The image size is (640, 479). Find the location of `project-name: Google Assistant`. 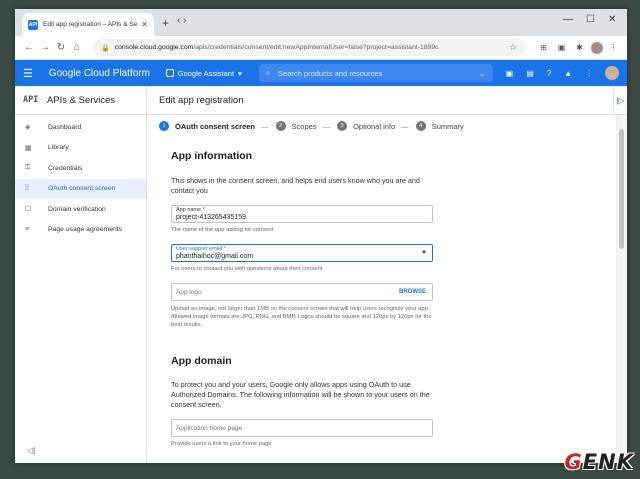

project-name: Google Assistant is located at coordinates (206, 73).